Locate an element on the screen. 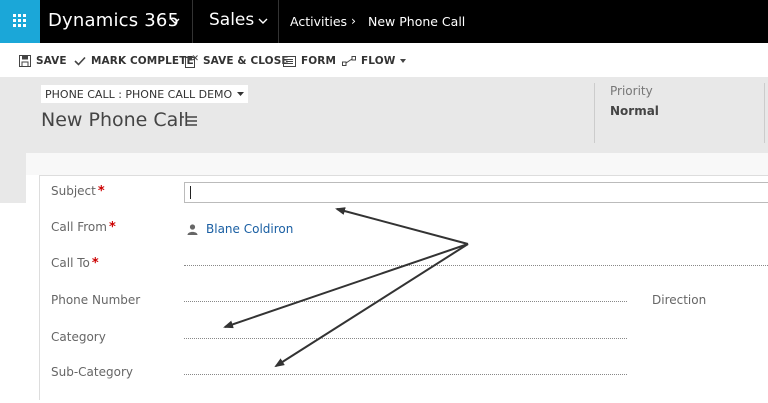 Image resolution: width=768 pixels, height=403 pixels. subject-label: Subject * is located at coordinates (78, 191).